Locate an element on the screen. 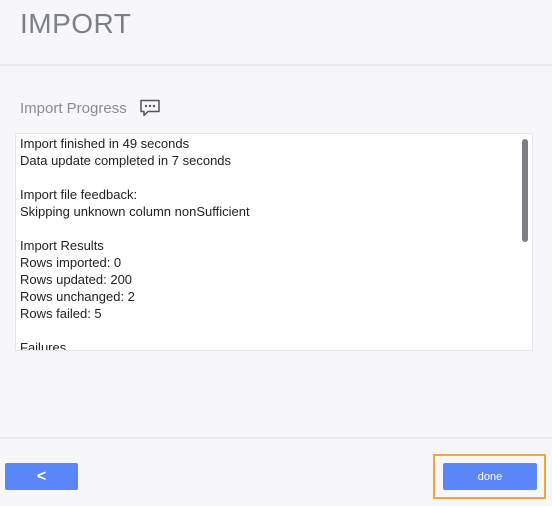 Image resolution: width=552 pixels, height=506 pixels. log-scrollbar-thumb is located at coordinates (525, 190).